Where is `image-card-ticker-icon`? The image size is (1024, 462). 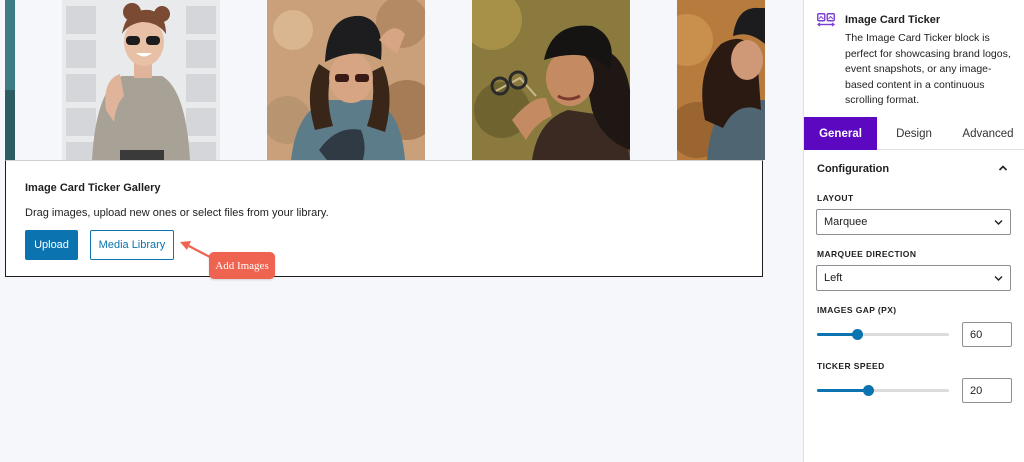 image-card-ticker-icon is located at coordinates (826, 20).